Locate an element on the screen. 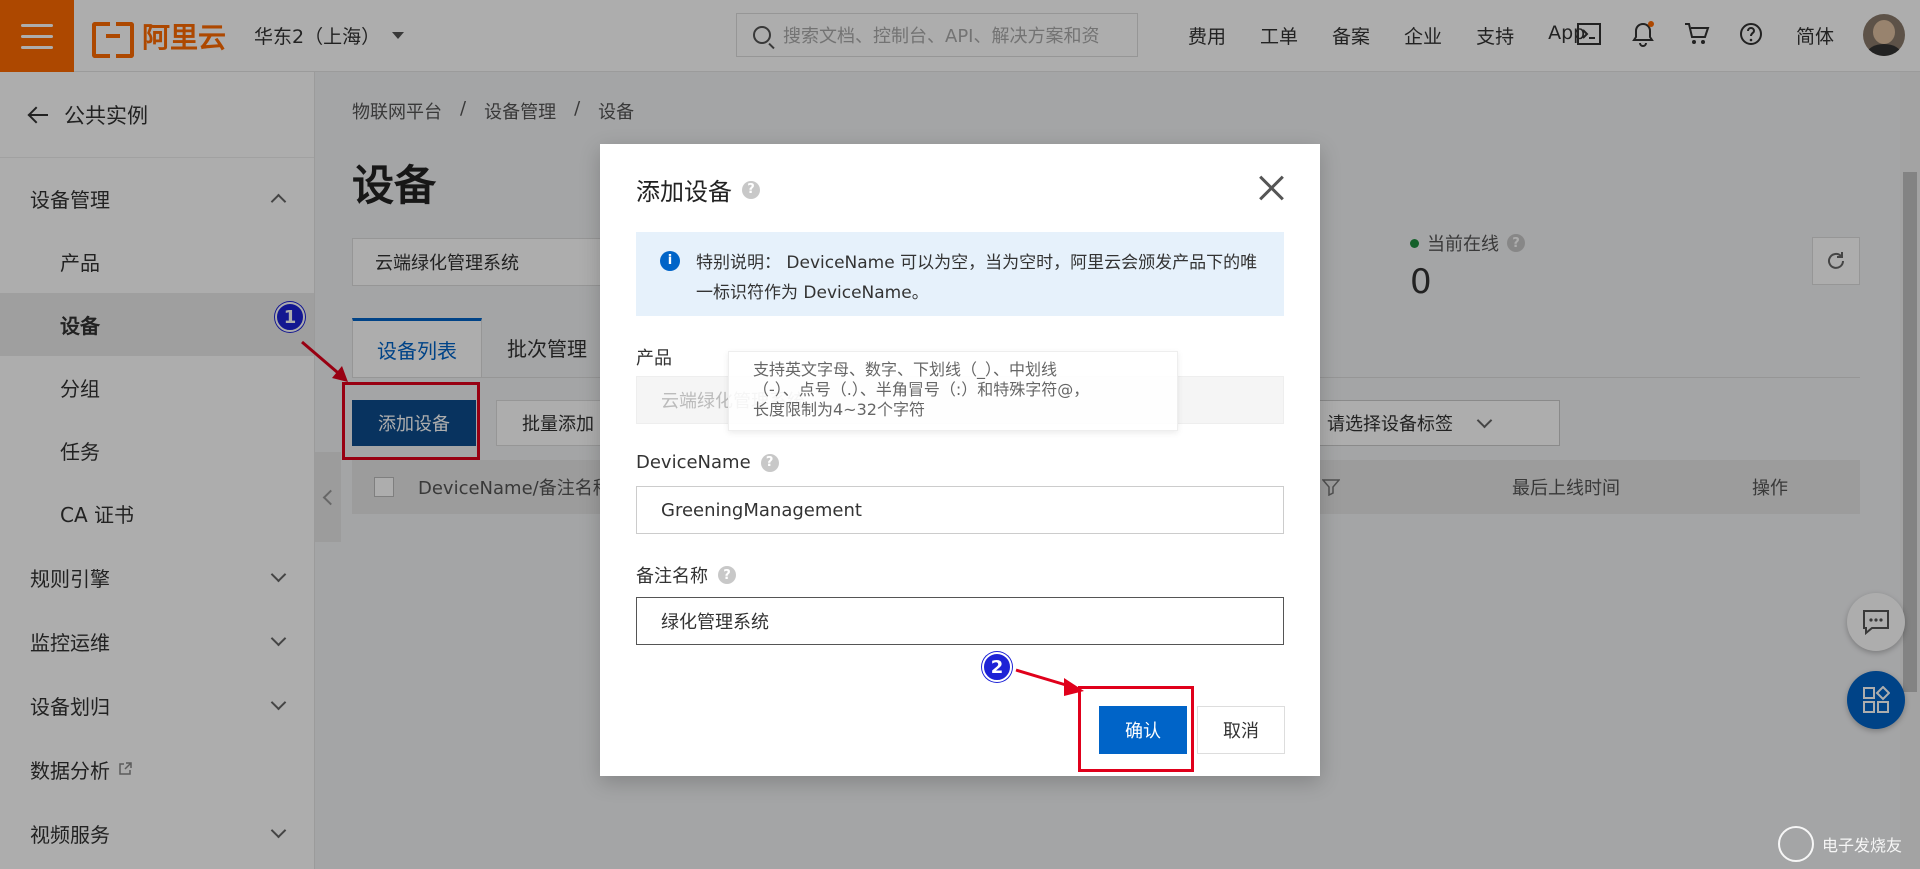  devicename-label-text: DeviceName is located at coordinates (693, 462).